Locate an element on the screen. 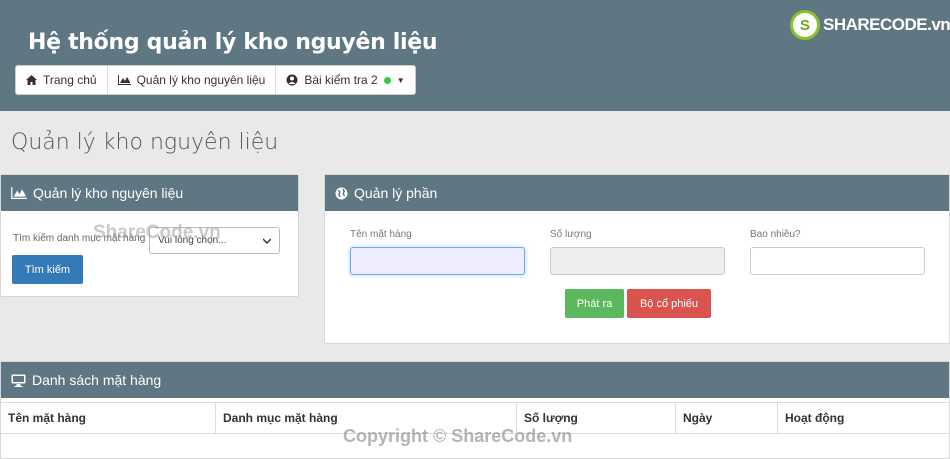 This screenshot has width=950, height=459. logo-text: SHARECODE.vn is located at coordinates (886, 24).